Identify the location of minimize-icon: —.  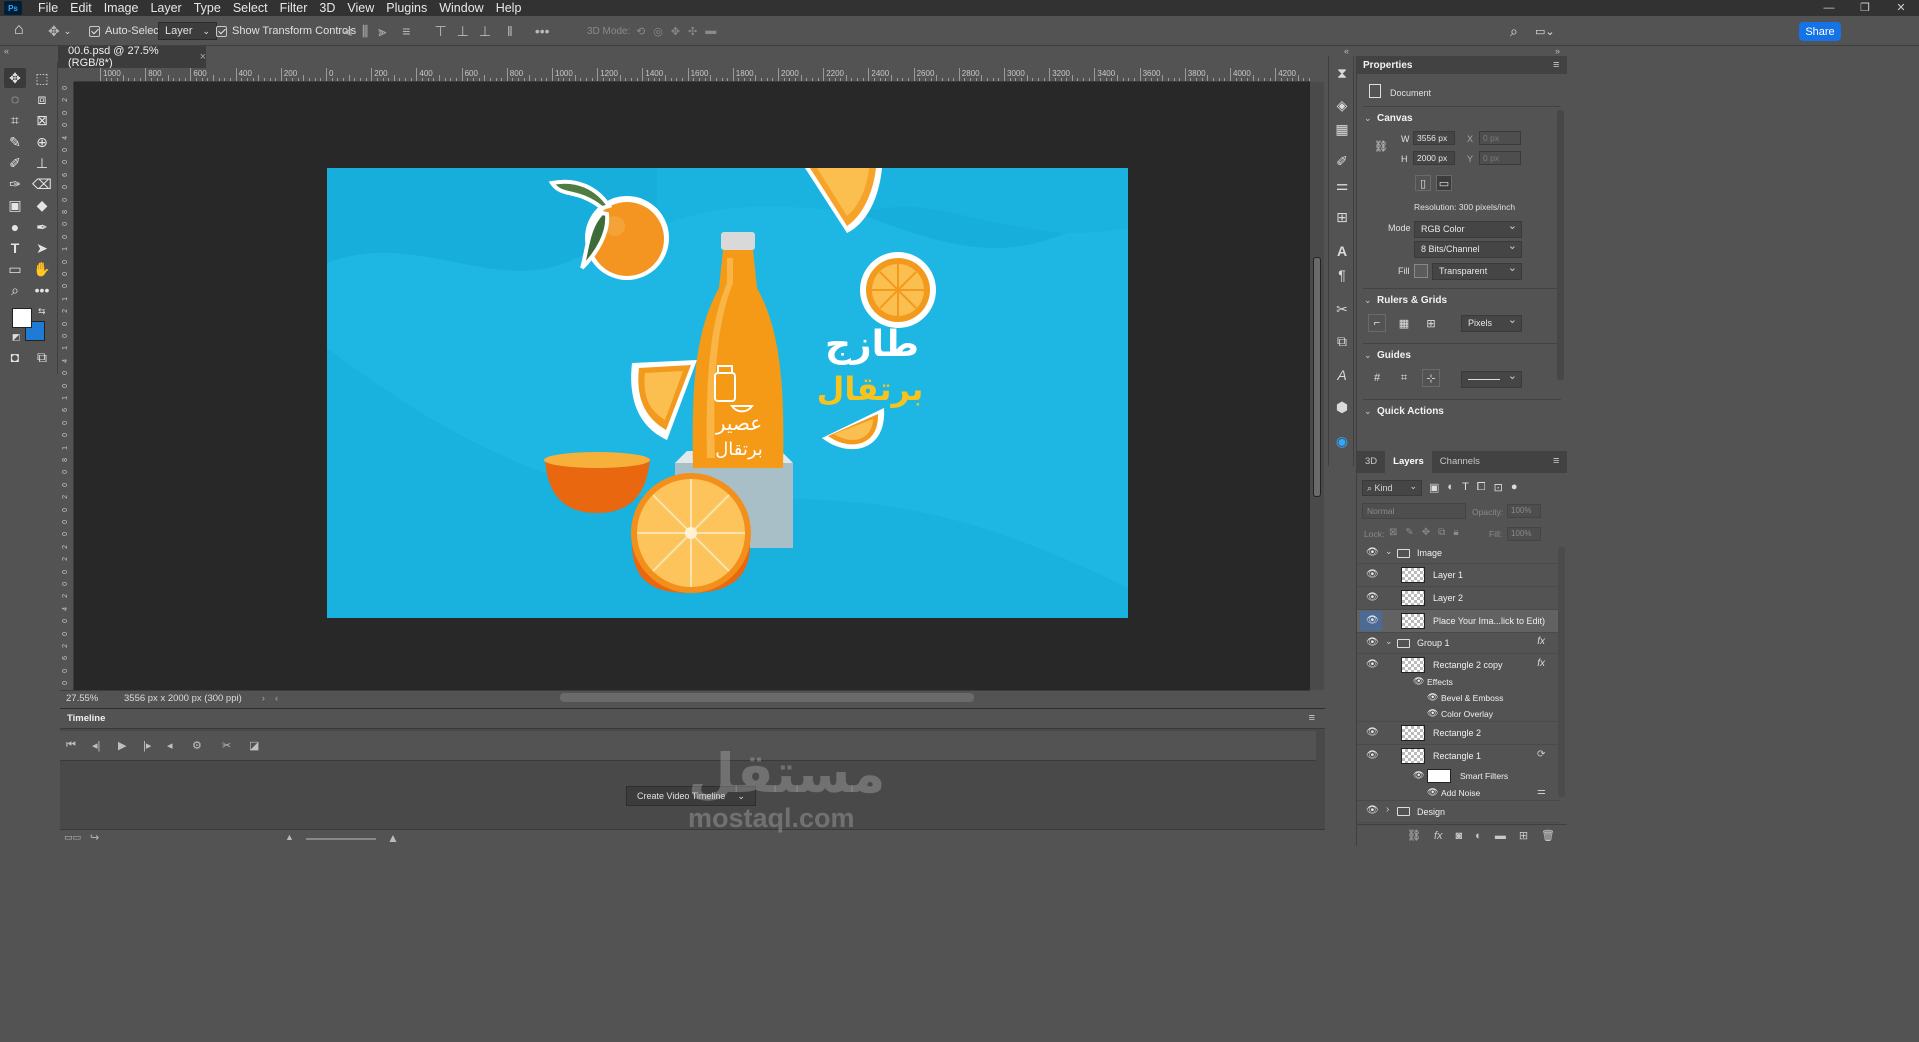
(1829, 8).